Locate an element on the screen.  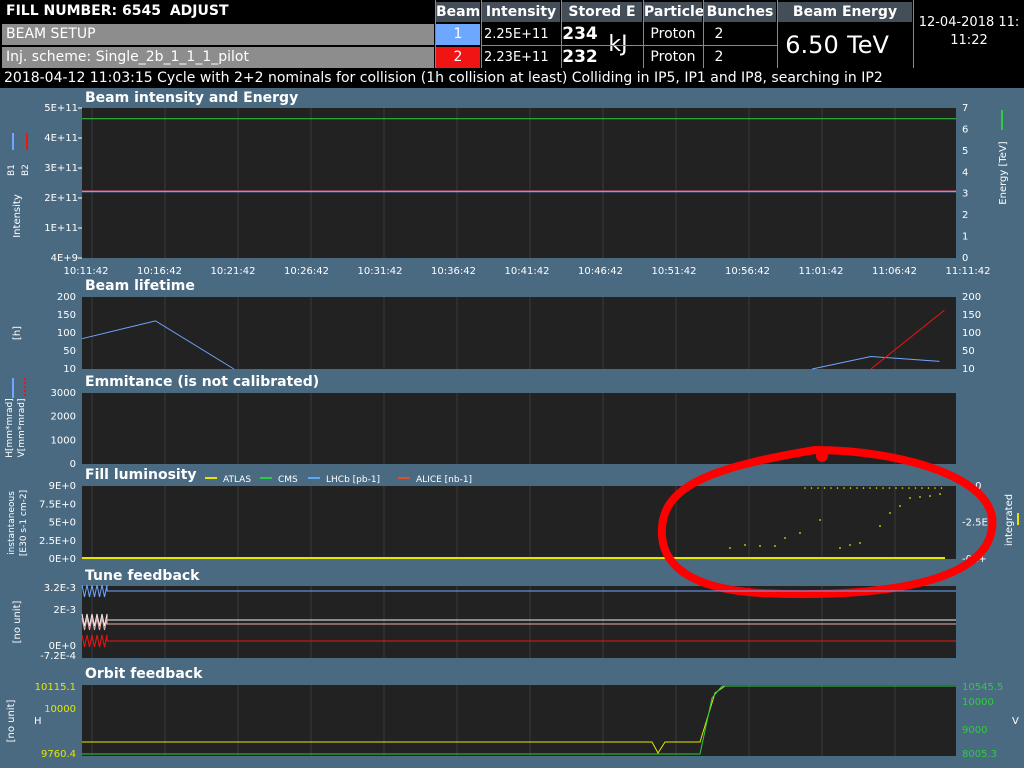
y-tick-label: 2E+11 is located at coordinates (61, 198).